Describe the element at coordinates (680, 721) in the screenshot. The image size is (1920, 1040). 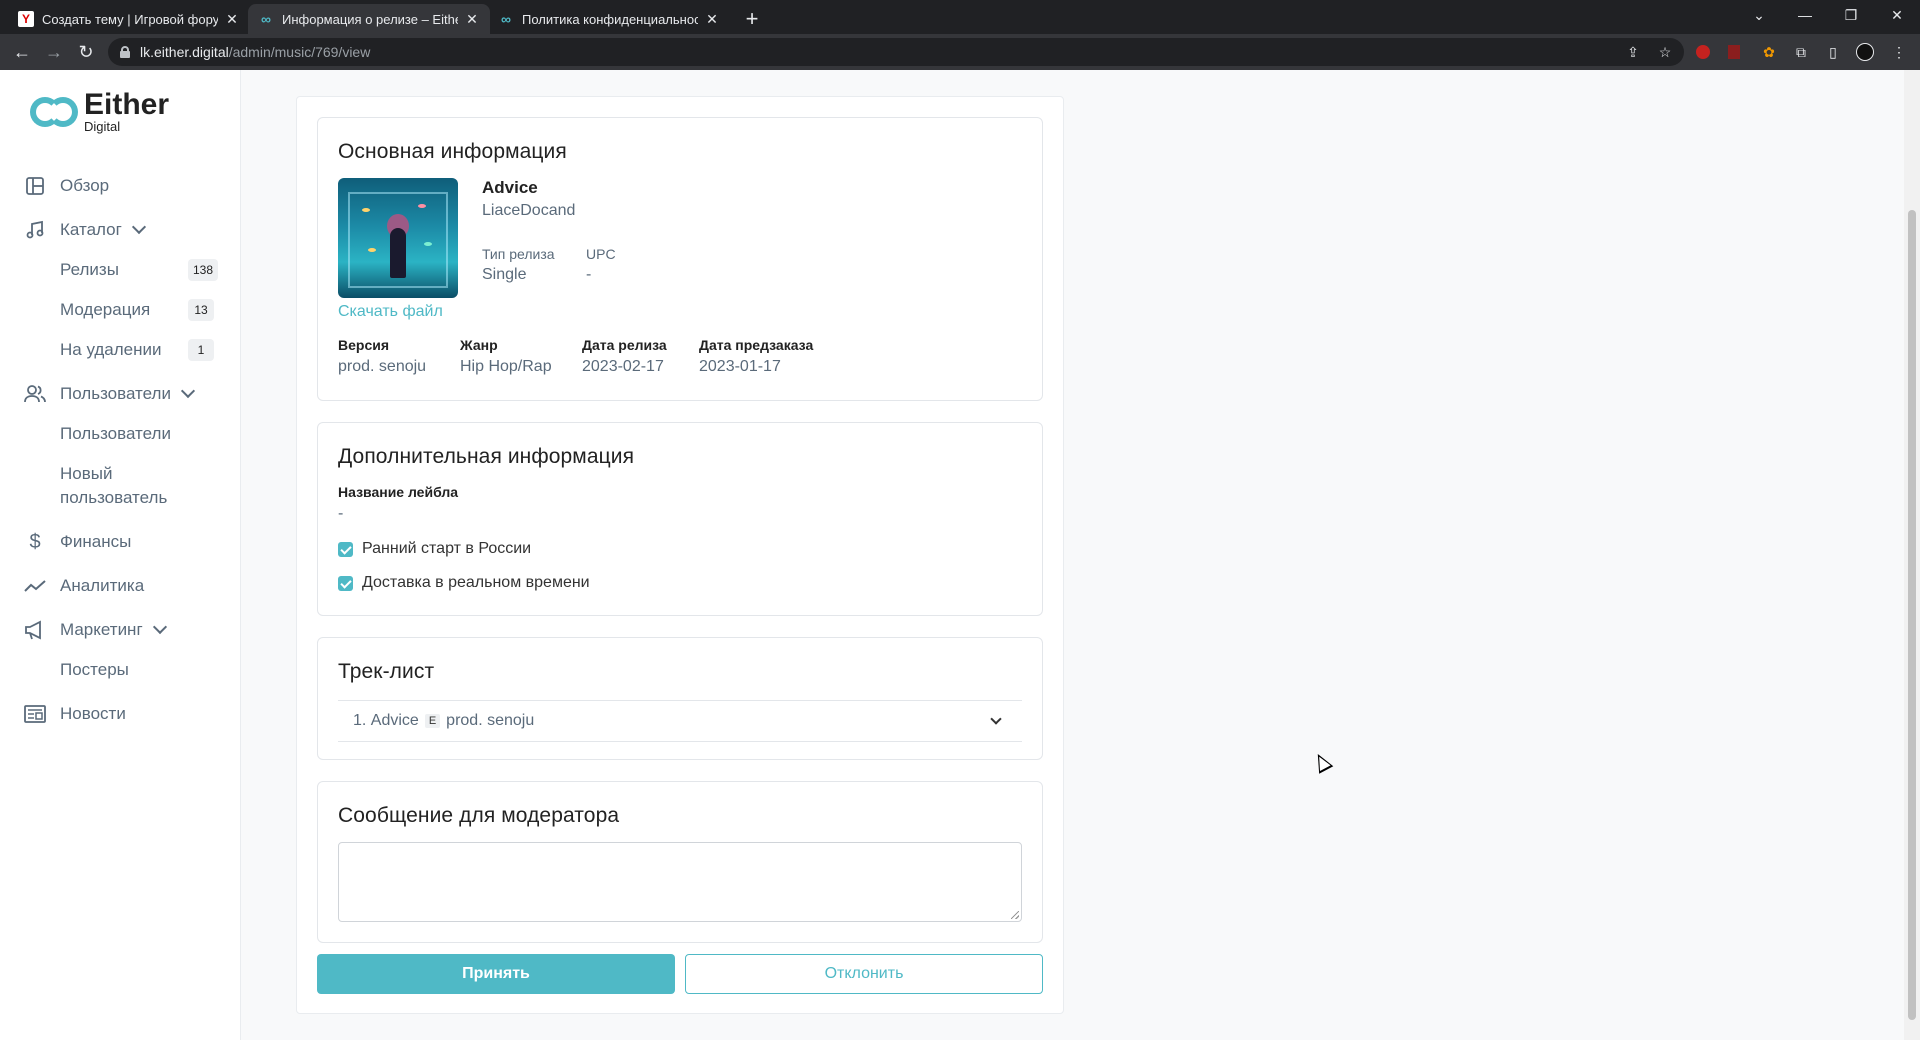
I see `track-row: 1. Advice Eprod. senoju` at that location.